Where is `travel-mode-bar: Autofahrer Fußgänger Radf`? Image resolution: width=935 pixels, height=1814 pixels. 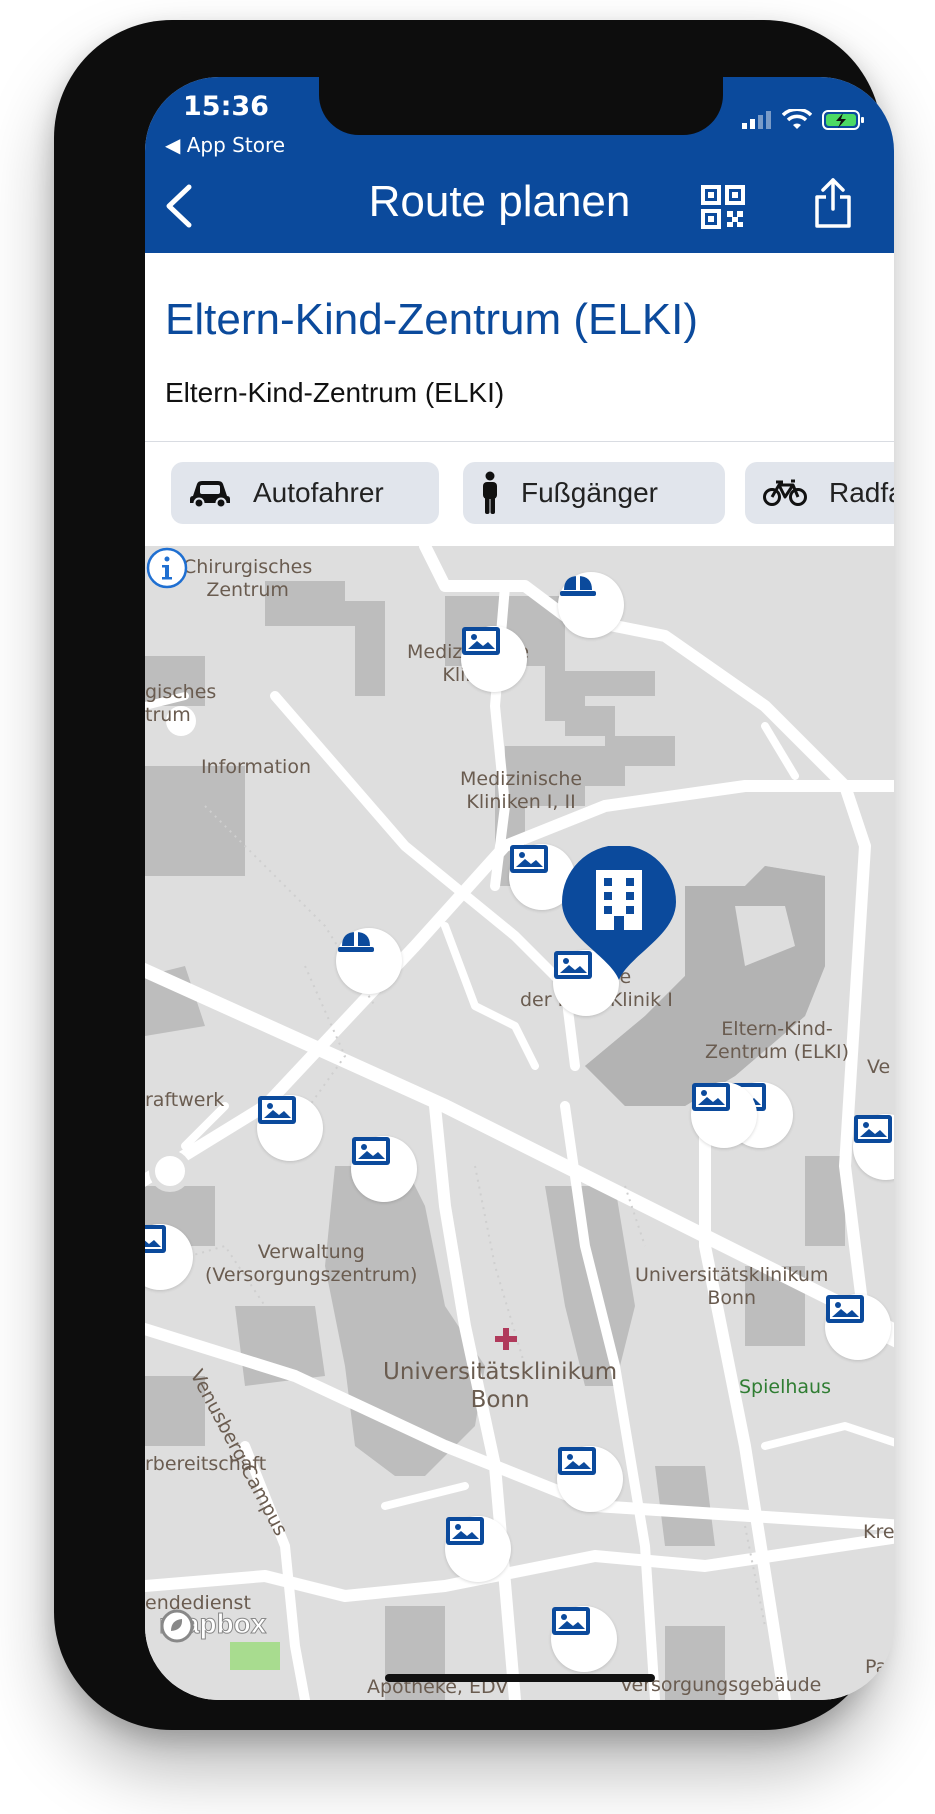
travel-mode-bar: Autofahrer Fußgänger Radf is located at coordinates (519, 494).